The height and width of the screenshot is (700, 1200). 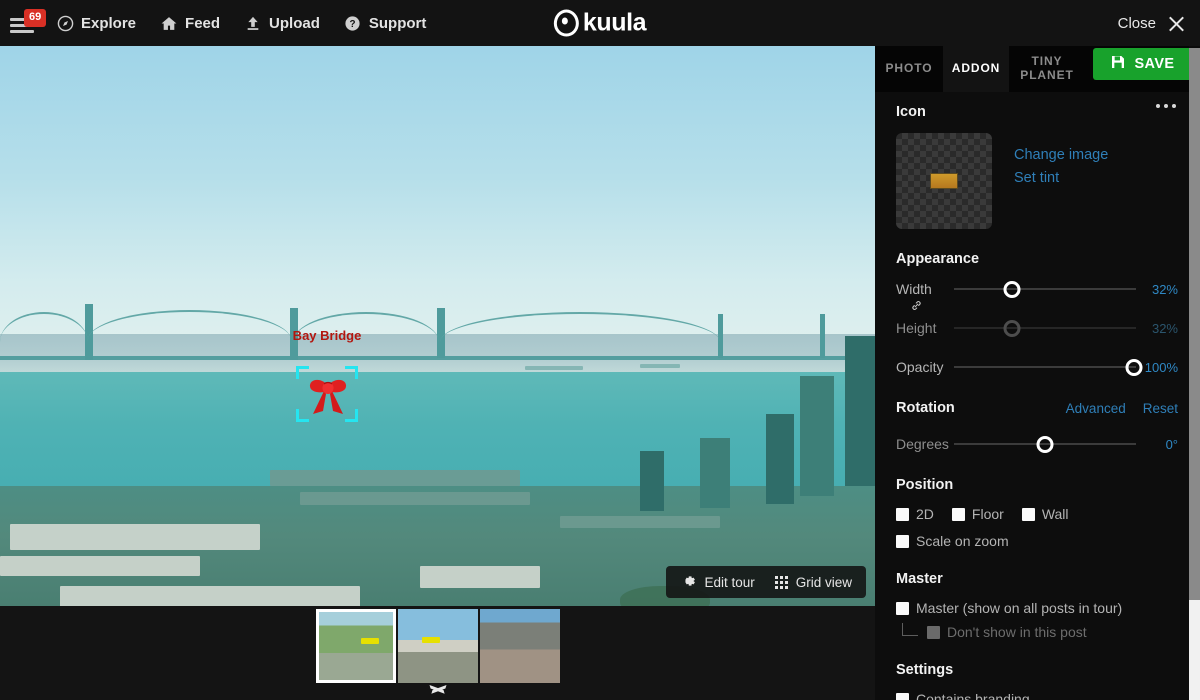 I want to click on close-label: Close, so click(x=1136, y=23).